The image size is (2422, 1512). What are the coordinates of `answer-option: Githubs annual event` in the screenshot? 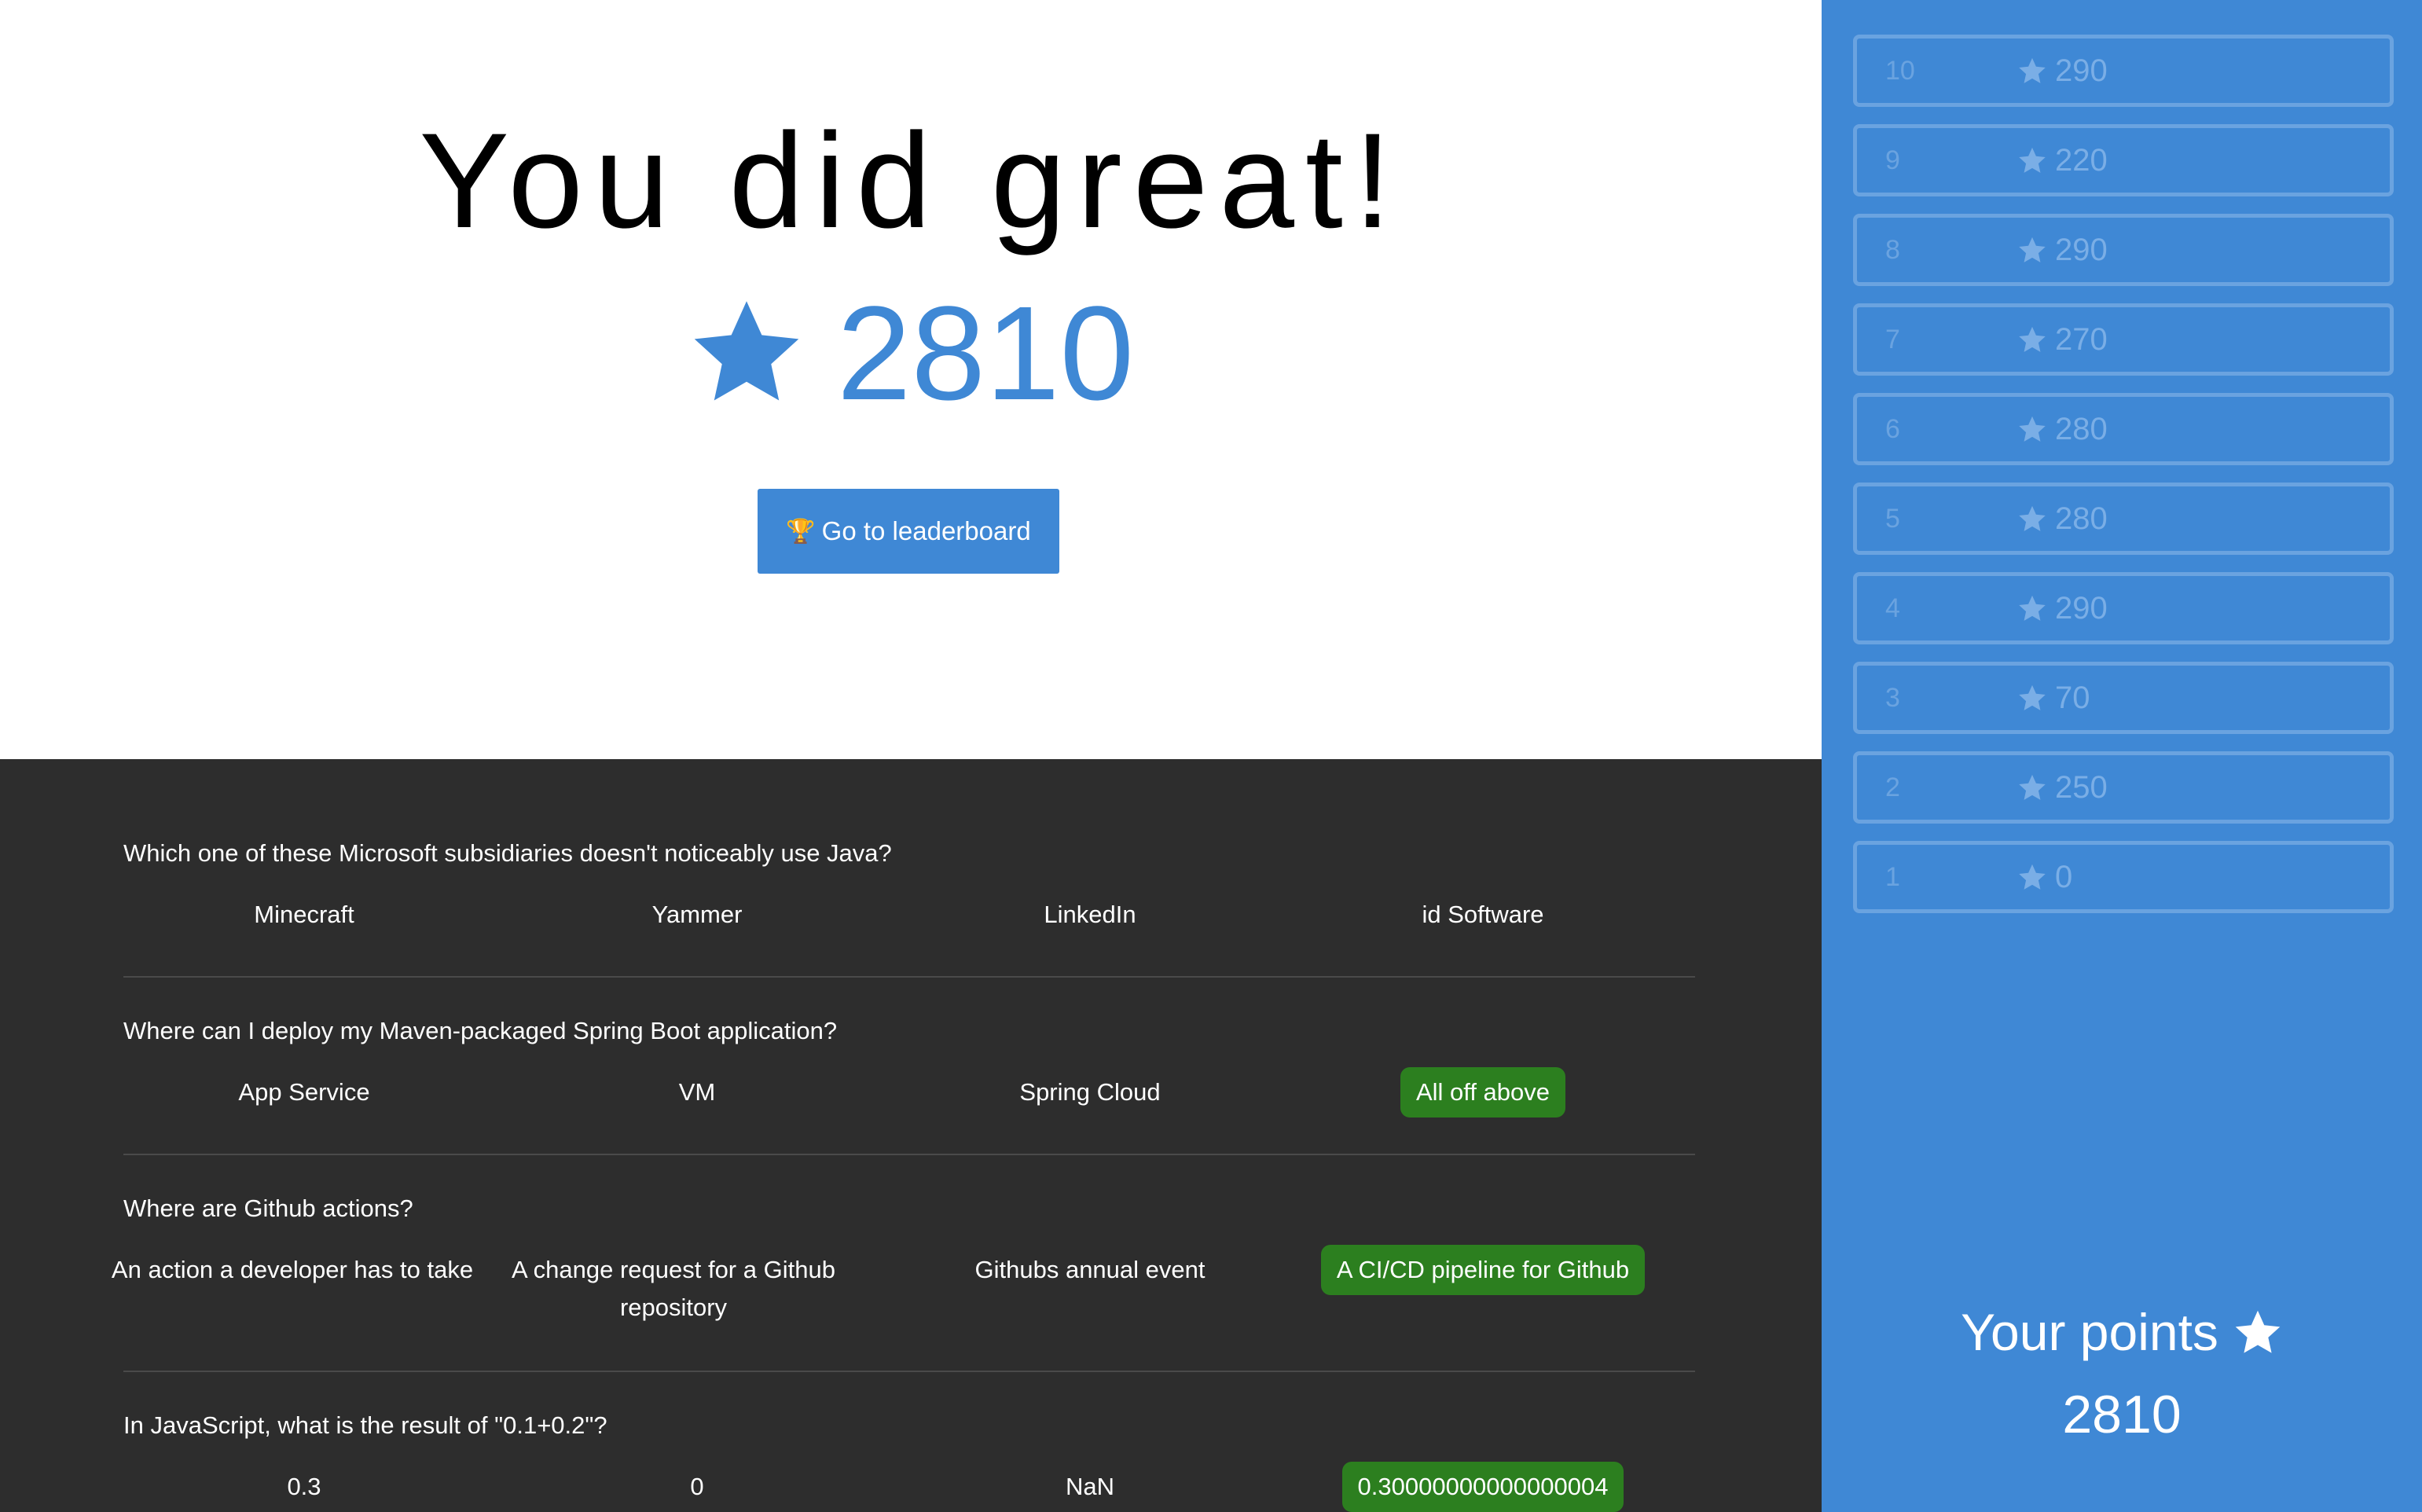 It's located at (1090, 1270).